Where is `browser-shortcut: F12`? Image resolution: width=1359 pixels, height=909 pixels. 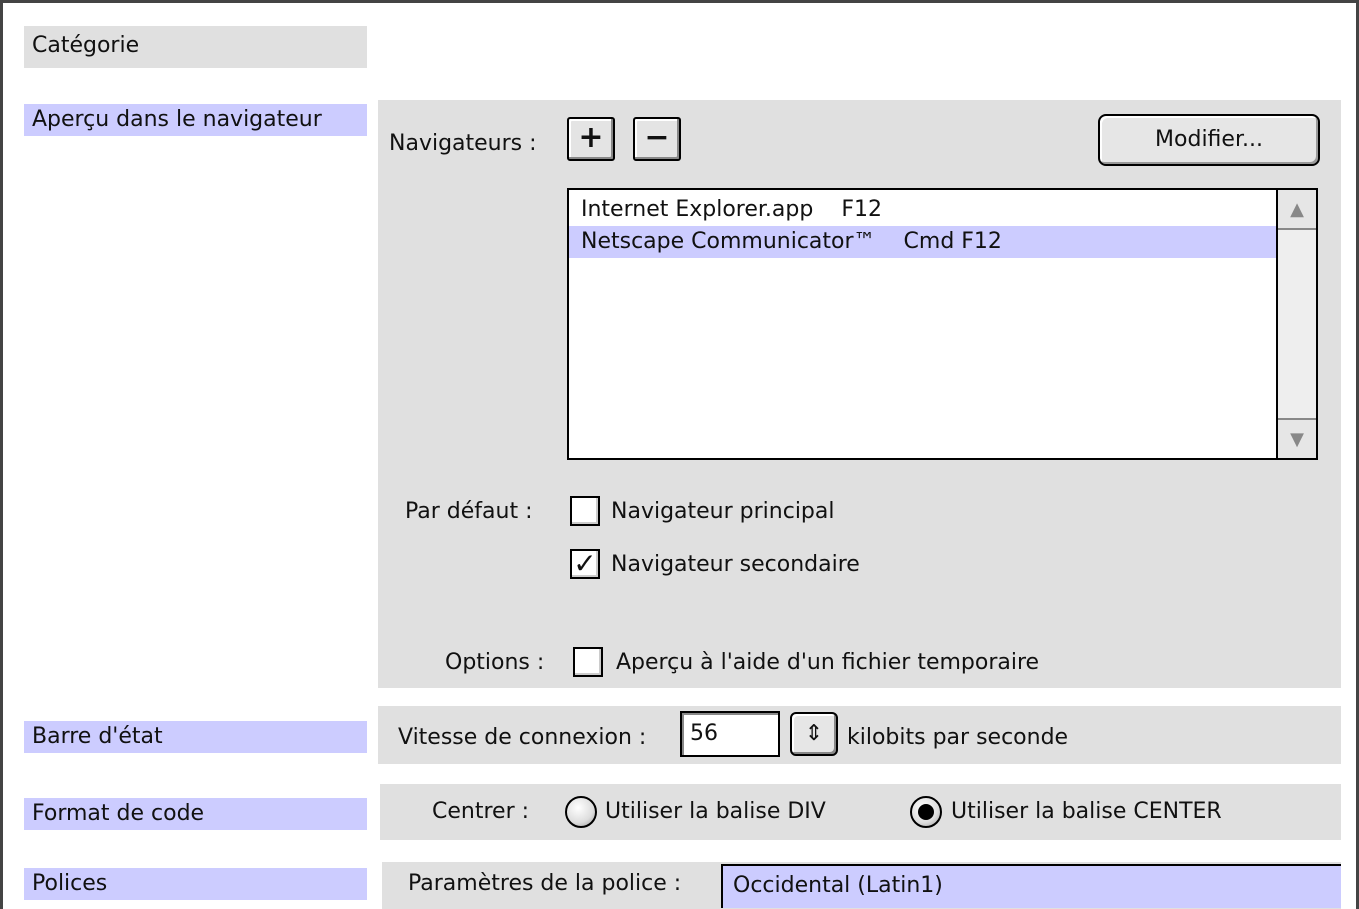
browser-shortcut: F12 is located at coordinates (861, 209).